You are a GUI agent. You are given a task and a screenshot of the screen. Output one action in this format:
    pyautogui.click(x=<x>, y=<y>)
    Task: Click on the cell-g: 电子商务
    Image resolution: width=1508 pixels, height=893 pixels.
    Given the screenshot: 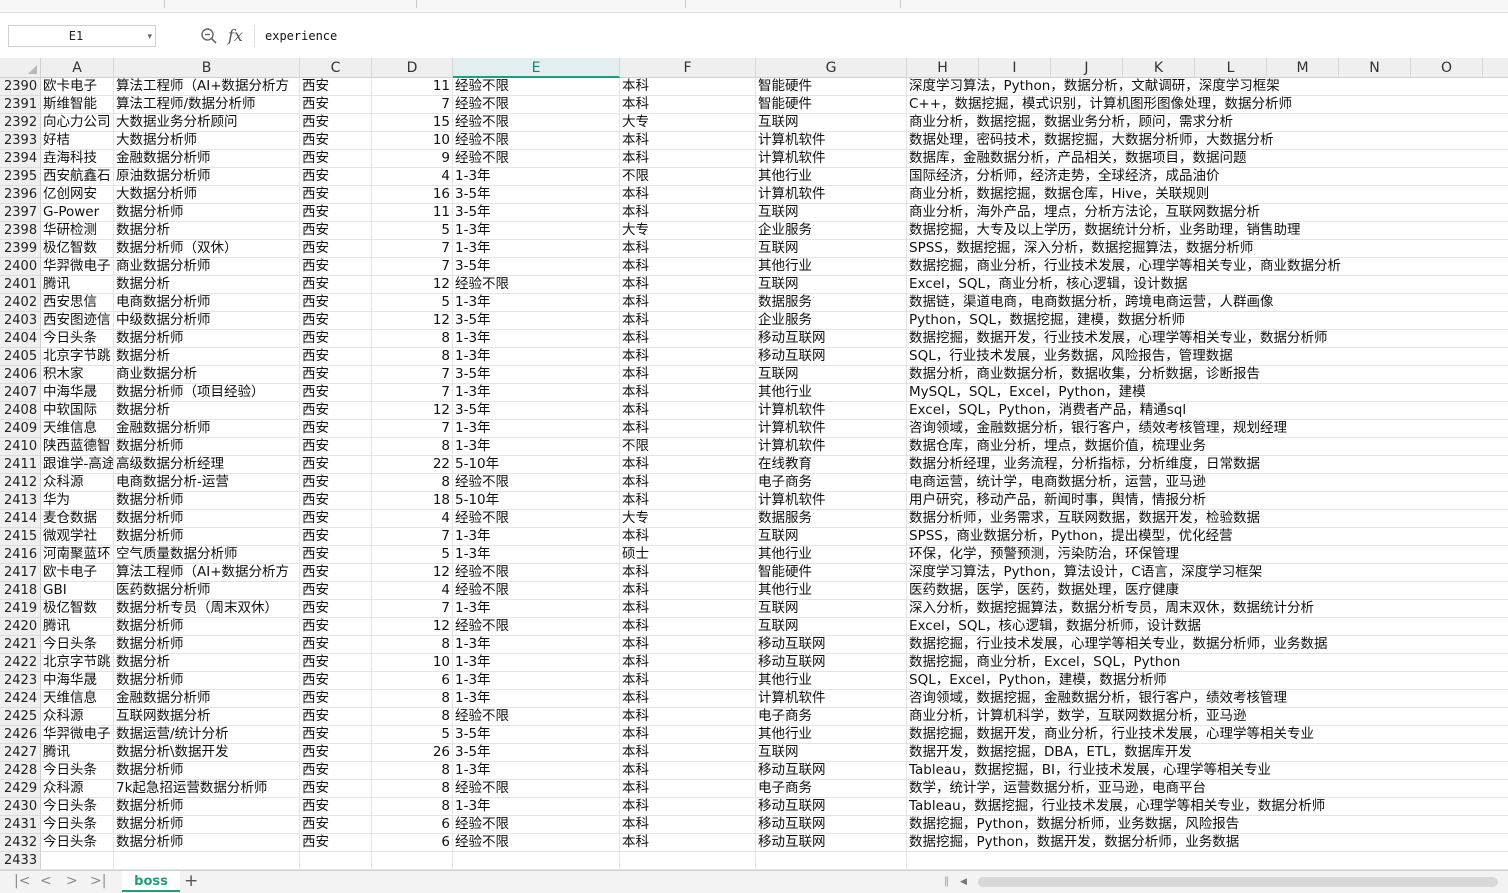 What is the action you would take?
    pyautogui.click(x=831, y=716)
    